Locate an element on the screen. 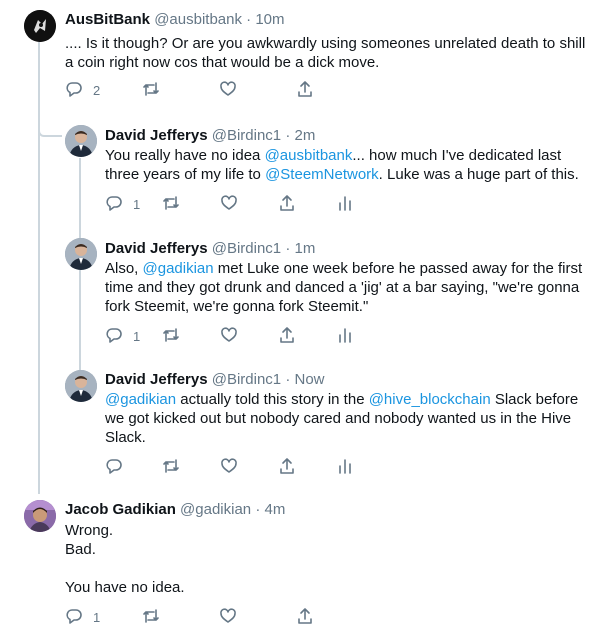 The width and height of the screenshot is (607, 643). analytics-icon is located at coordinates (345, 204).